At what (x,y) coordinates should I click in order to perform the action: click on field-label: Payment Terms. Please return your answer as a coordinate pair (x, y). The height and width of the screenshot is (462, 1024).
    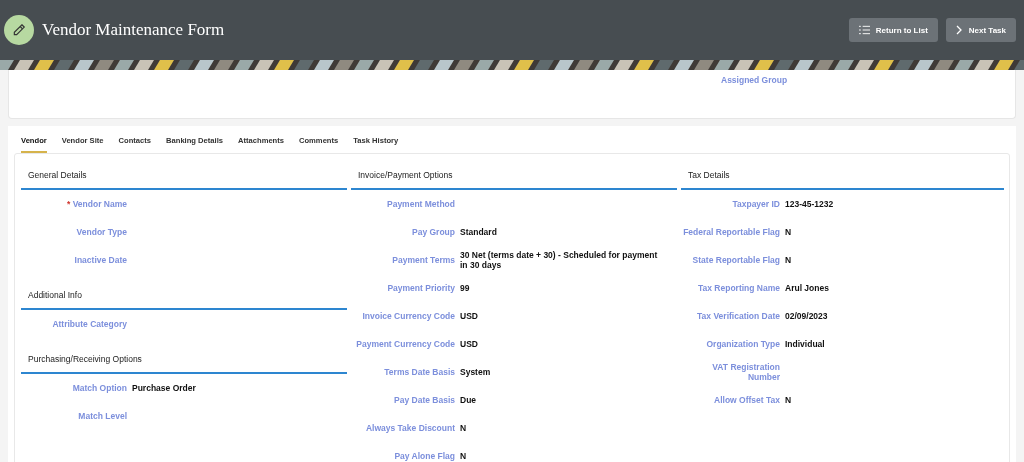
    Looking at the image, I should click on (423, 260).